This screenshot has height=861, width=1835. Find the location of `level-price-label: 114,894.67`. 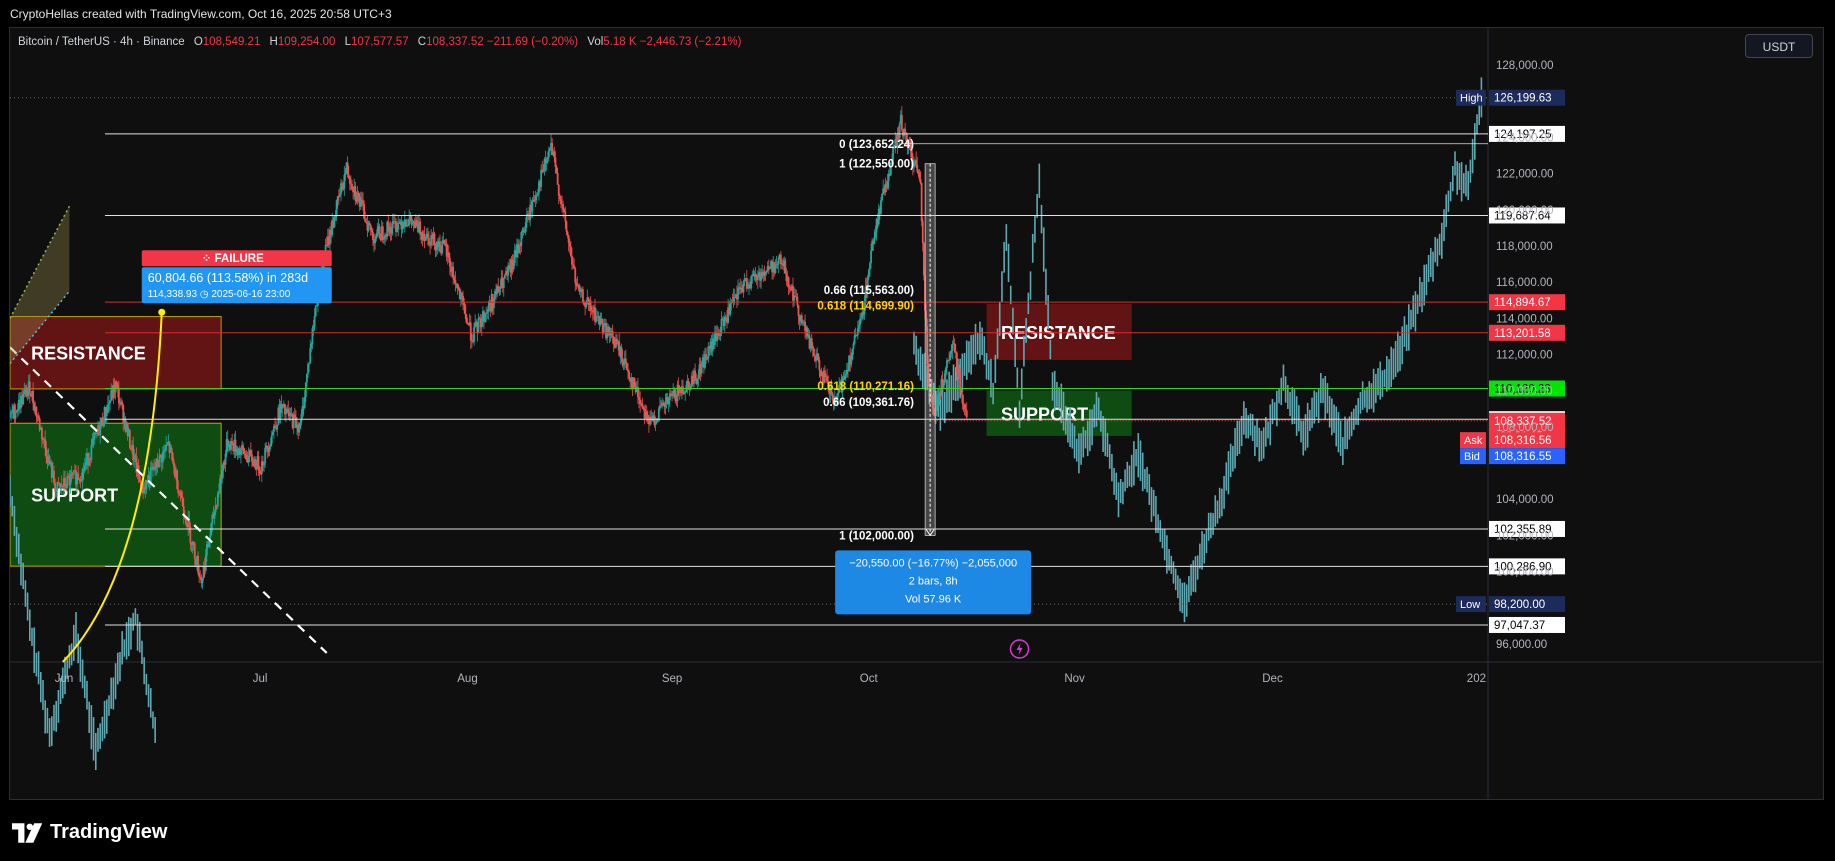

level-price-label: 114,894.67 is located at coordinates (1522, 303).